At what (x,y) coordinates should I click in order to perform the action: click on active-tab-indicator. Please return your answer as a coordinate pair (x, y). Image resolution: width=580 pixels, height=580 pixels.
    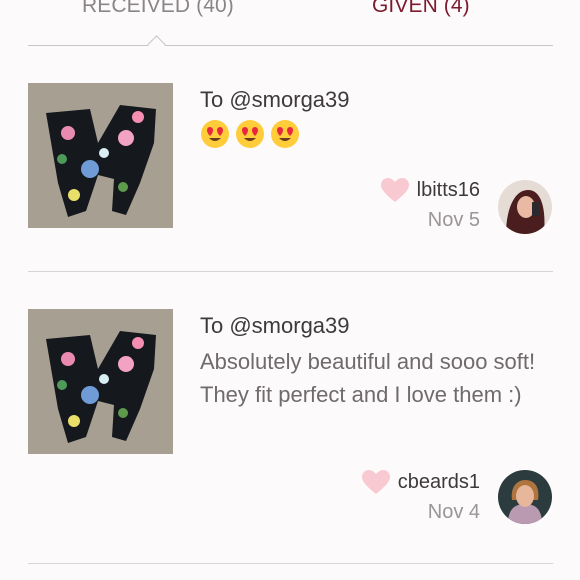
    Looking at the image, I should click on (156, 44).